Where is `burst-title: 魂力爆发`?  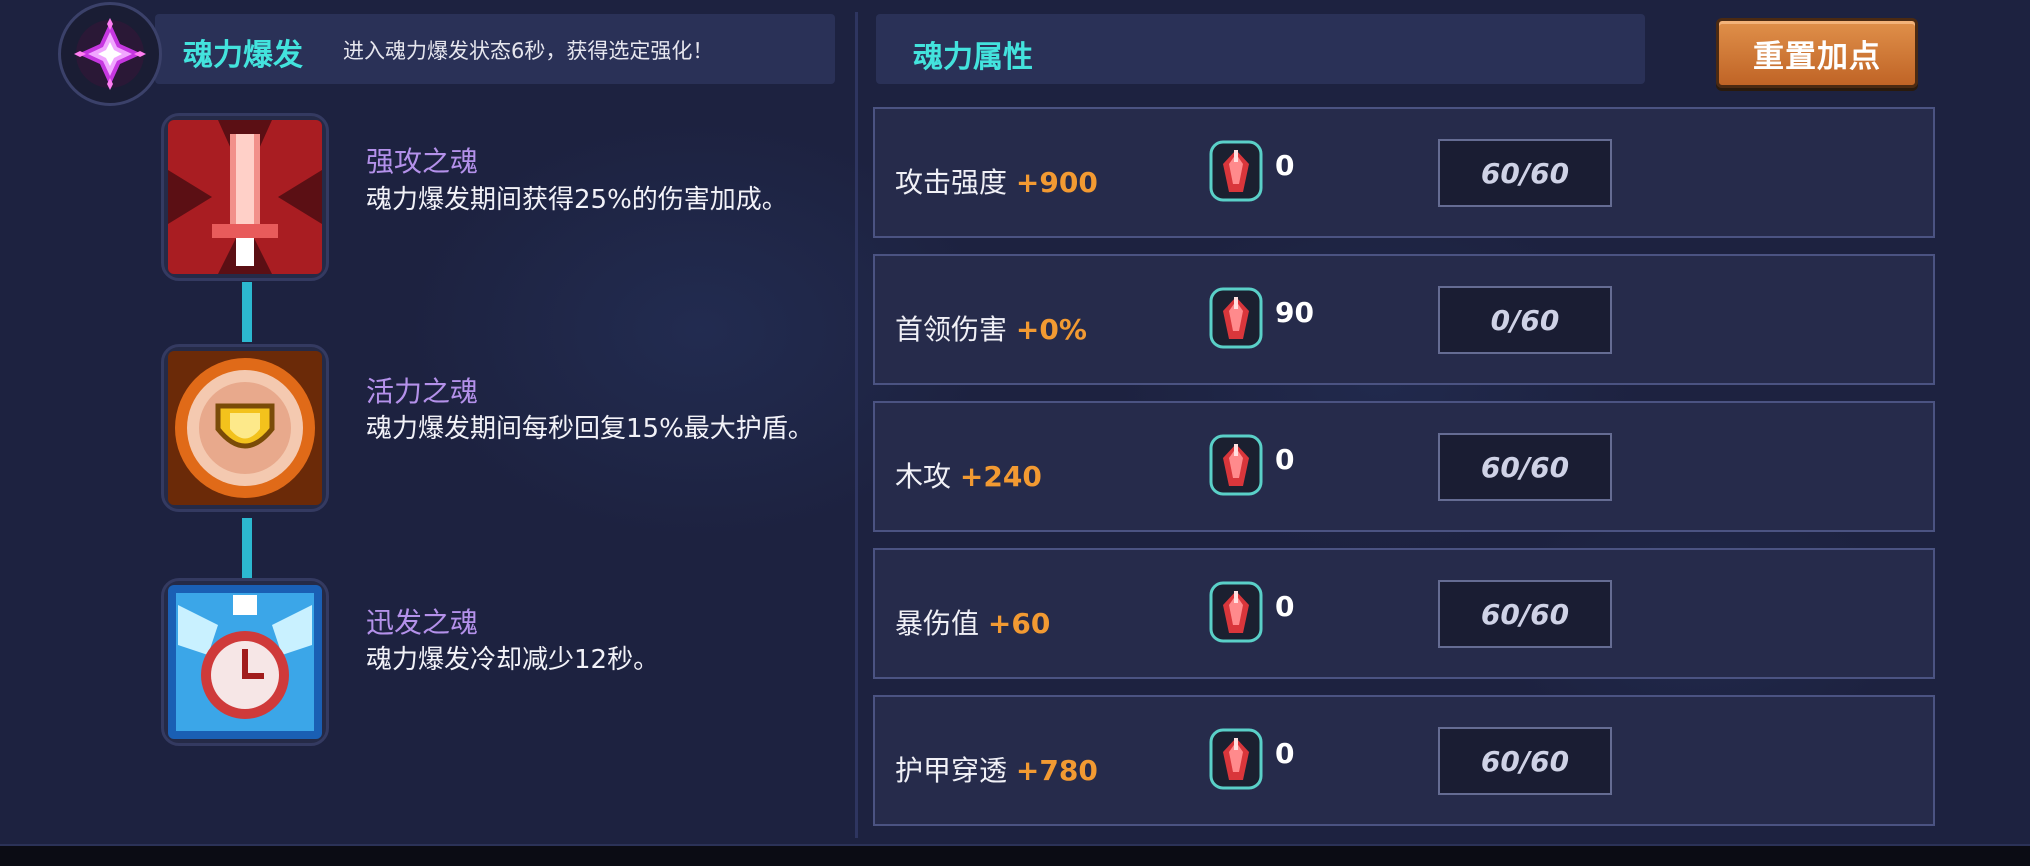 burst-title: 魂力爆发 is located at coordinates (243, 55).